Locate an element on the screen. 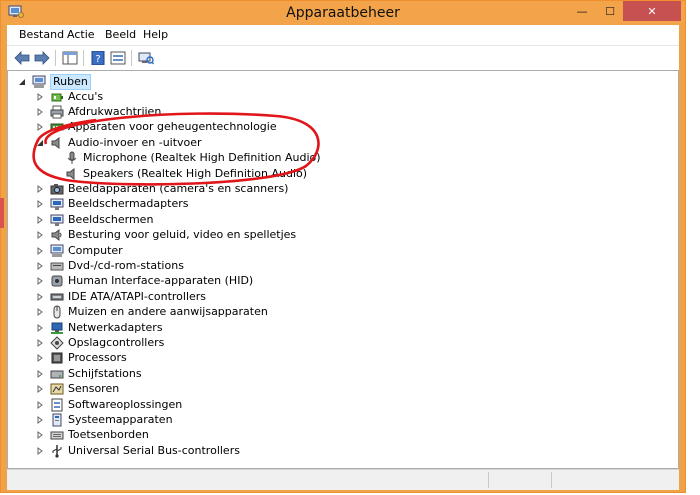  tree-category-item: Beeldschermadapters is located at coordinates (111, 204).